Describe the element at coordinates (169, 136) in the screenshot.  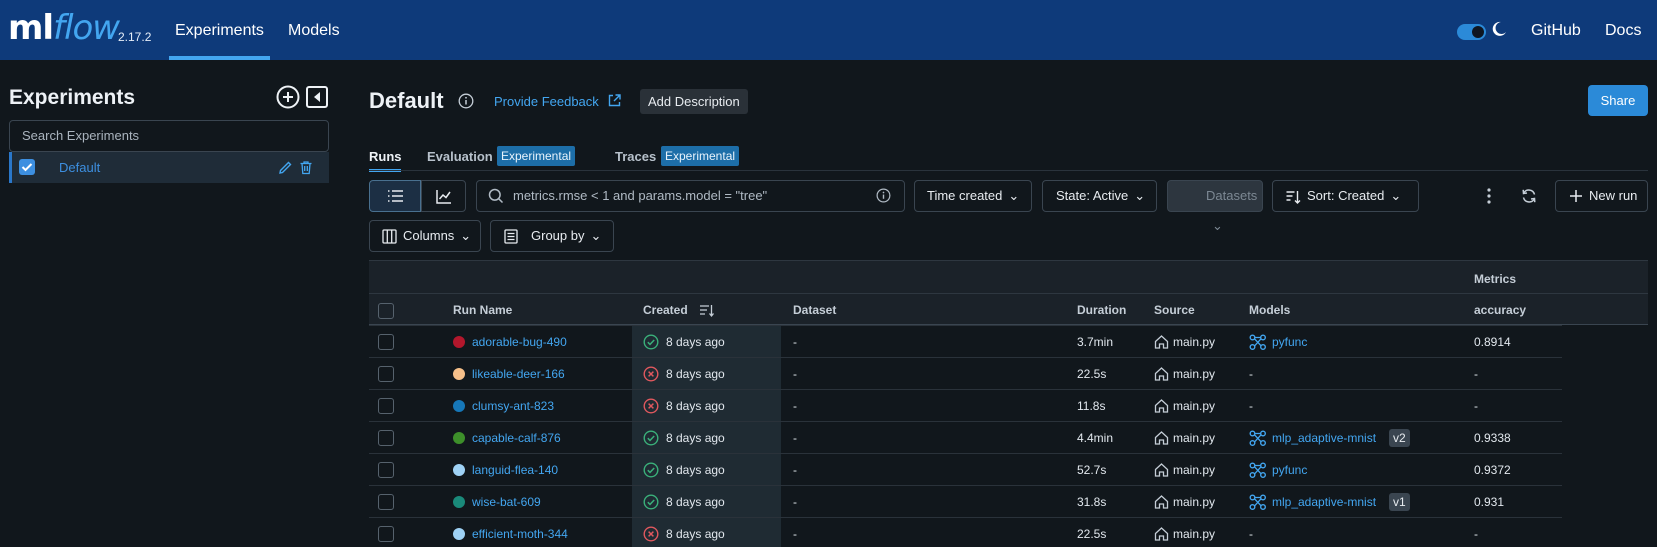
I see `search-experiments-input: Search Experiments` at that location.